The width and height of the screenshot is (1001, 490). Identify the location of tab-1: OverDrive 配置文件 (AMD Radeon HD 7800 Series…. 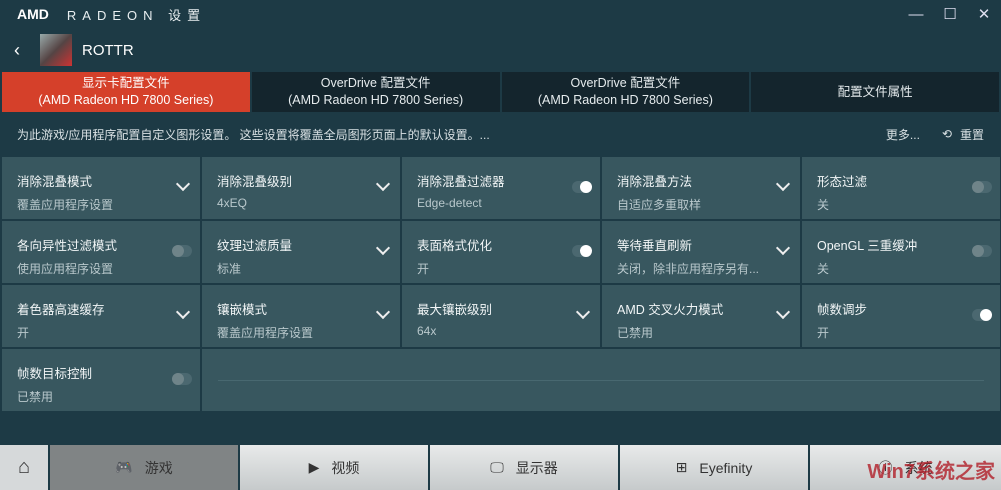
(375, 92).